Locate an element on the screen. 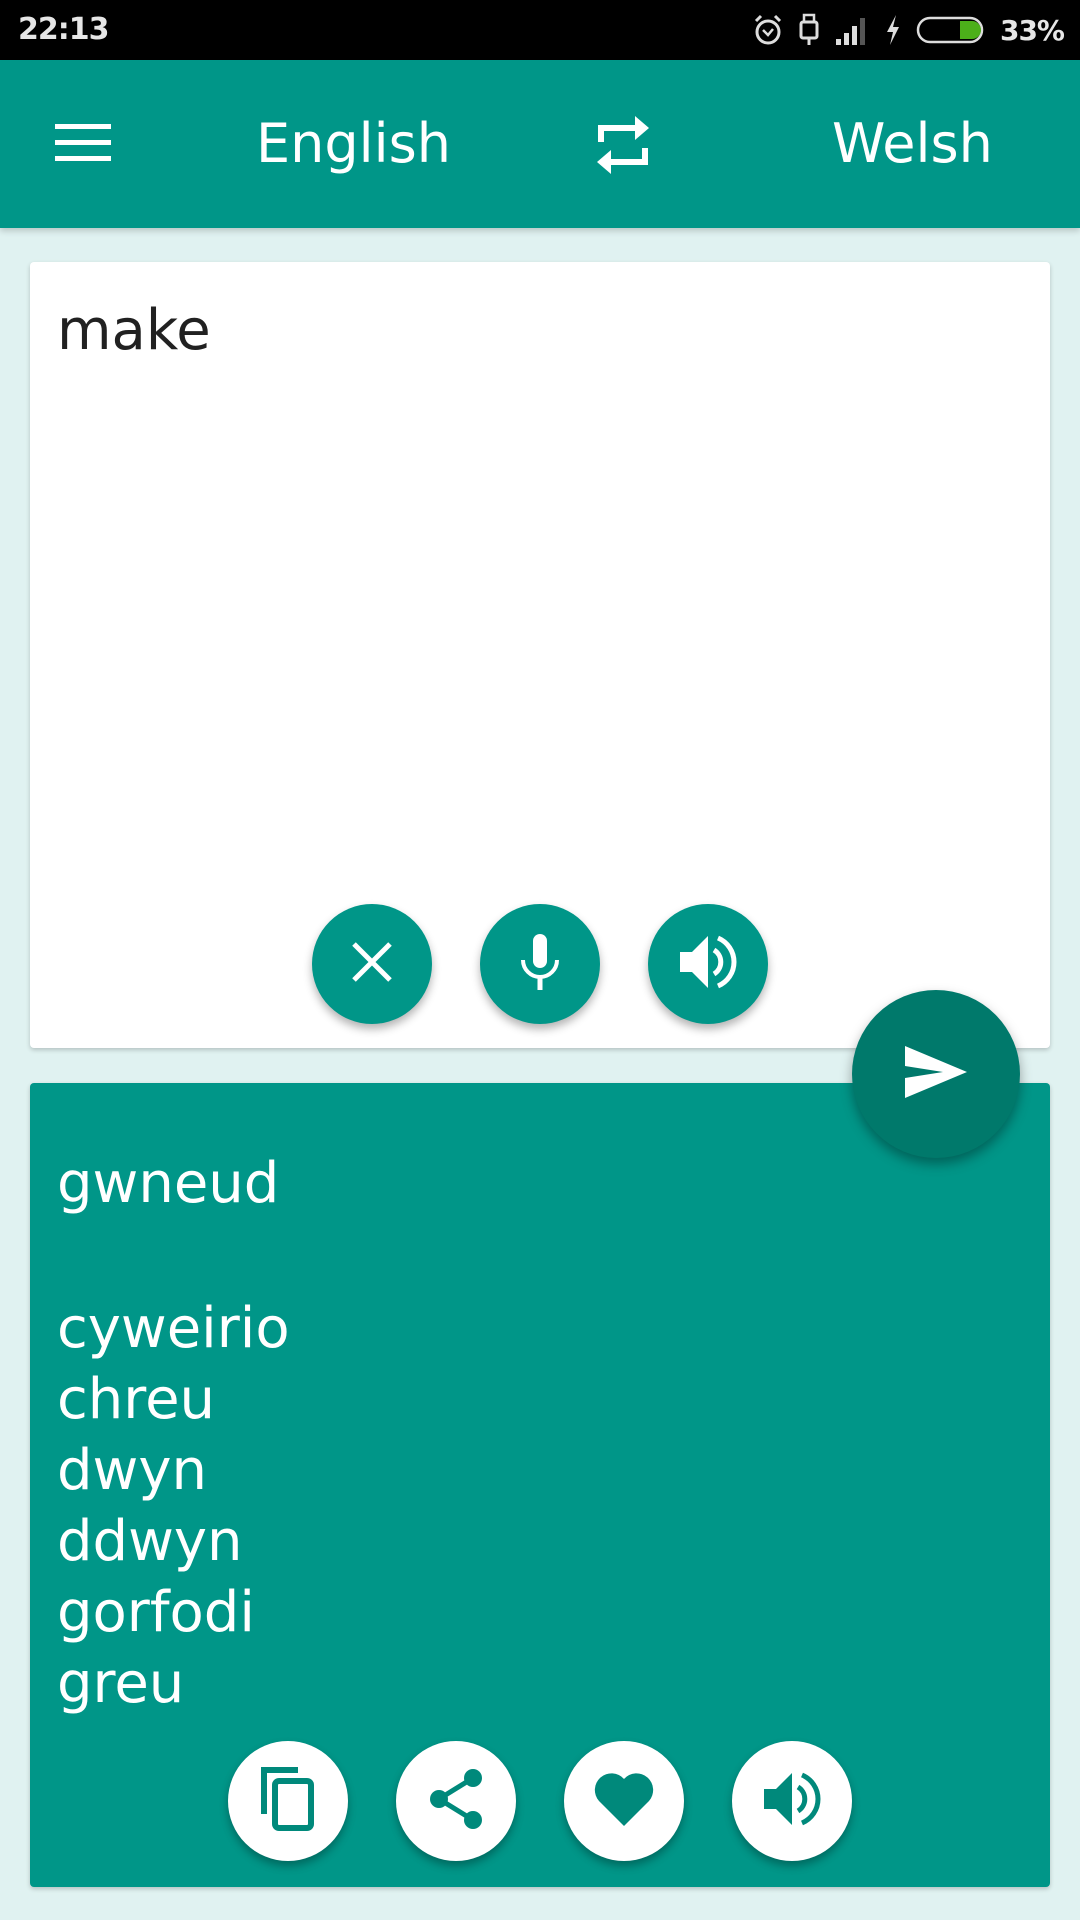 Image resolution: width=1080 pixels, height=1920 pixels. favorite-button is located at coordinates (624, 1801).